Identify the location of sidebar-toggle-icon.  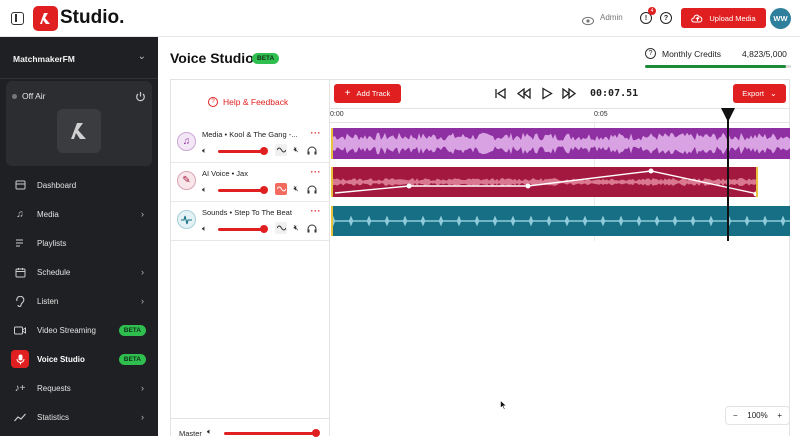
(17, 18).